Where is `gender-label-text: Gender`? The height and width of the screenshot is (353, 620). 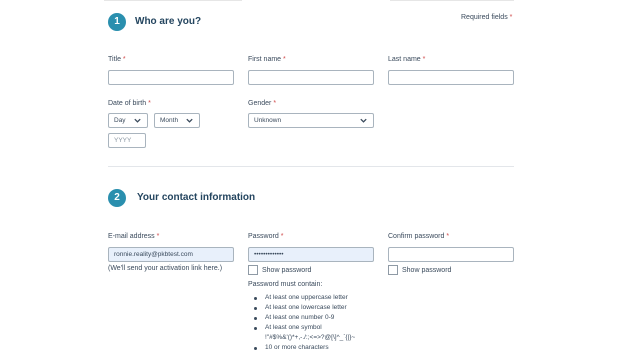
gender-label-text: Gender is located at coordinates (260, 103).